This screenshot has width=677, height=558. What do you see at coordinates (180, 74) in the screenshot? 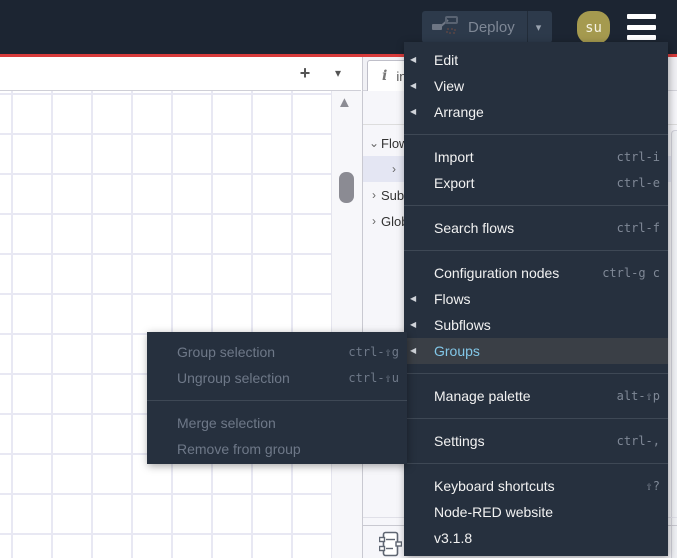
I see `workspace-tab-bar: + ▾` at bounding box center [180, 74].